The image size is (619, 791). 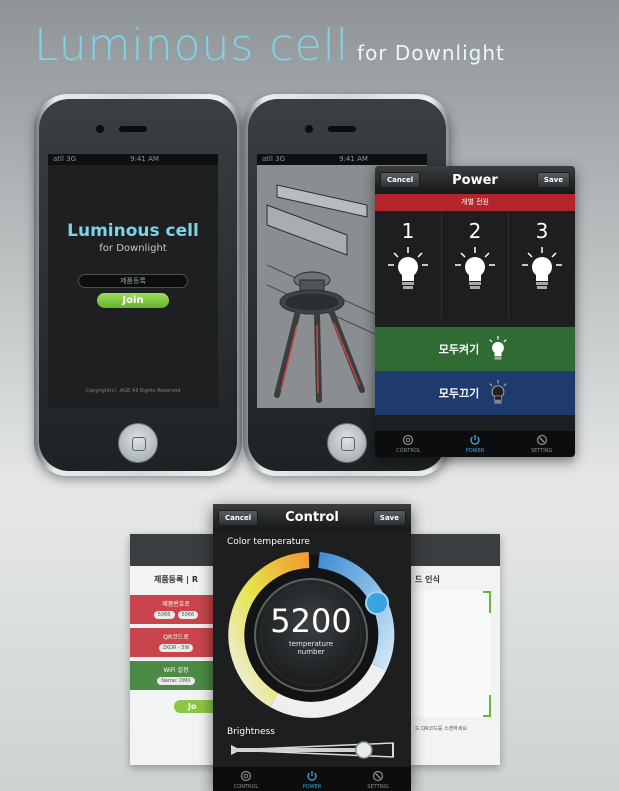 I want to click on serial-section: 제품번호로 5066 5066, so click(x=176, y=609).